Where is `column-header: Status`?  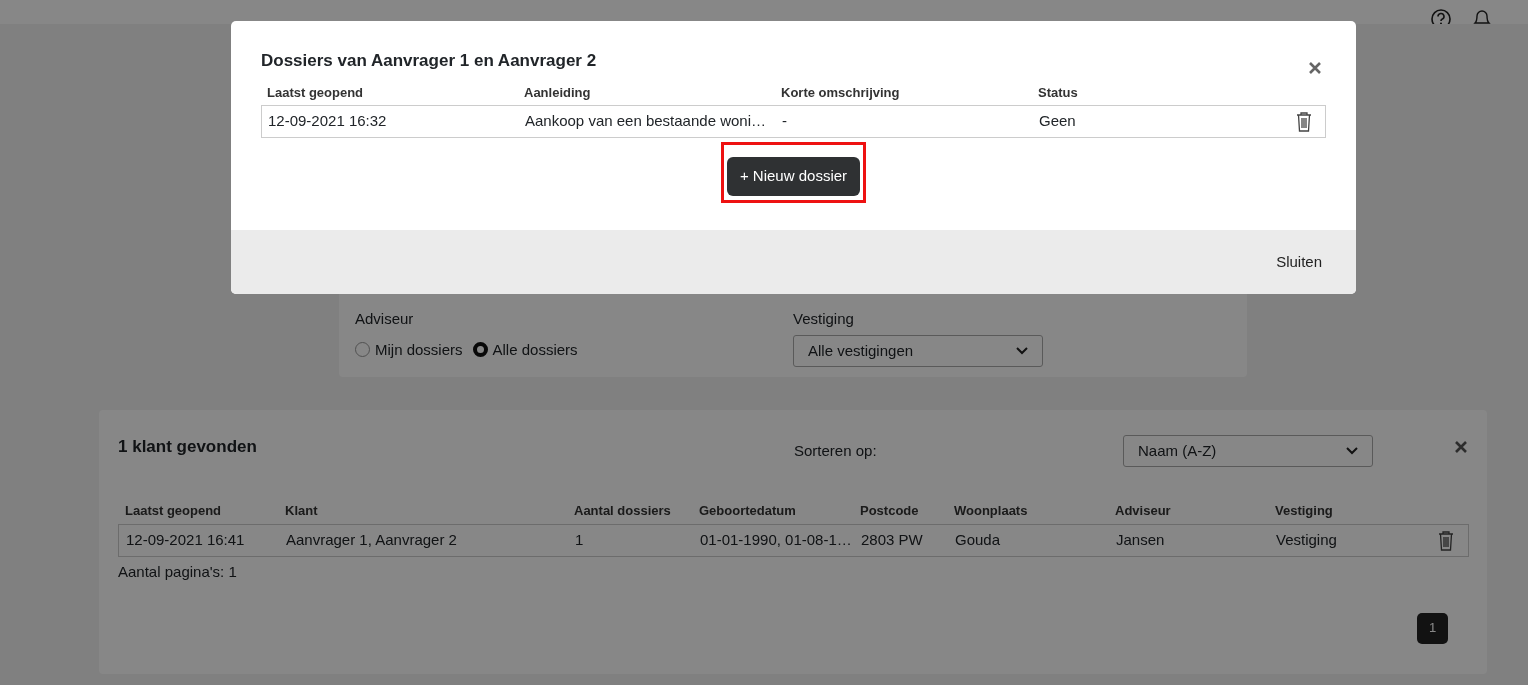 column-header: Status is located at coordinates (1058, 93).